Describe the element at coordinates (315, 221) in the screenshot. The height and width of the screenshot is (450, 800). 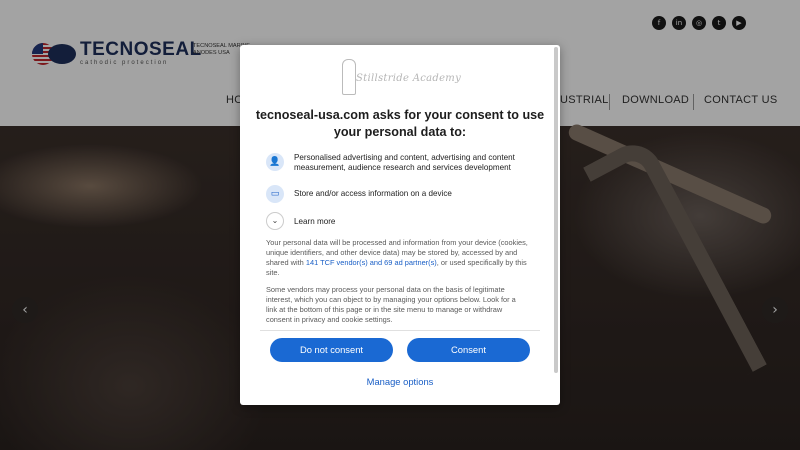
I see `learn-more-label: Learn more` at that location.